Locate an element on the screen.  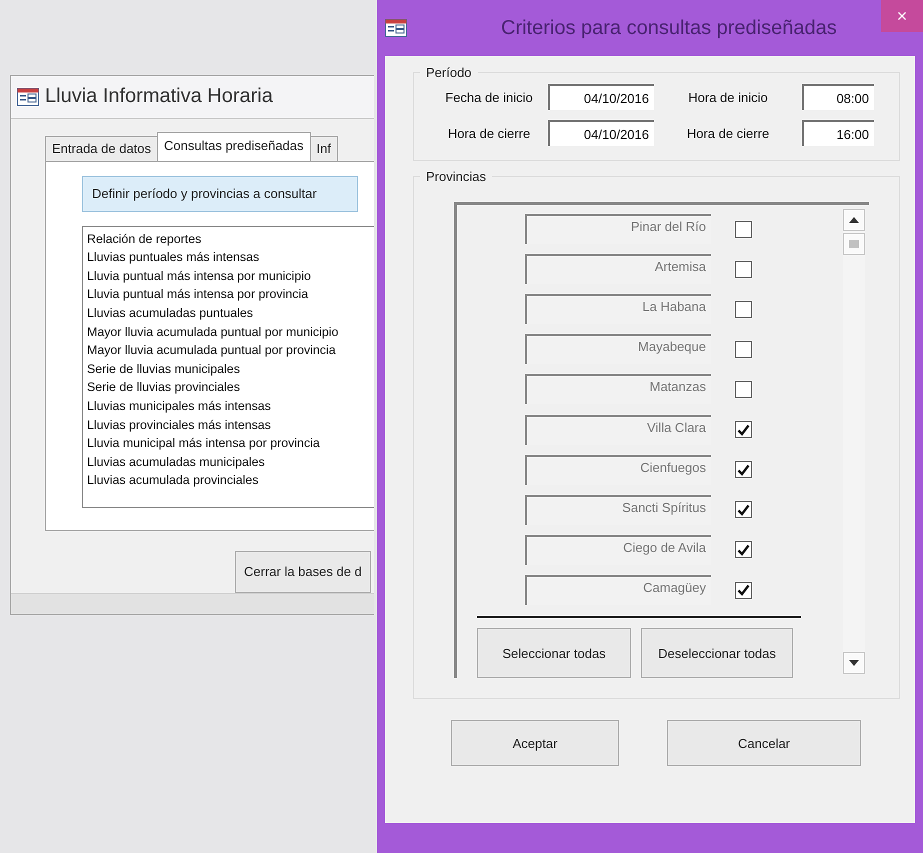
deselect-all-button: Deseleccionar todas is located at coordinates (717, 653).